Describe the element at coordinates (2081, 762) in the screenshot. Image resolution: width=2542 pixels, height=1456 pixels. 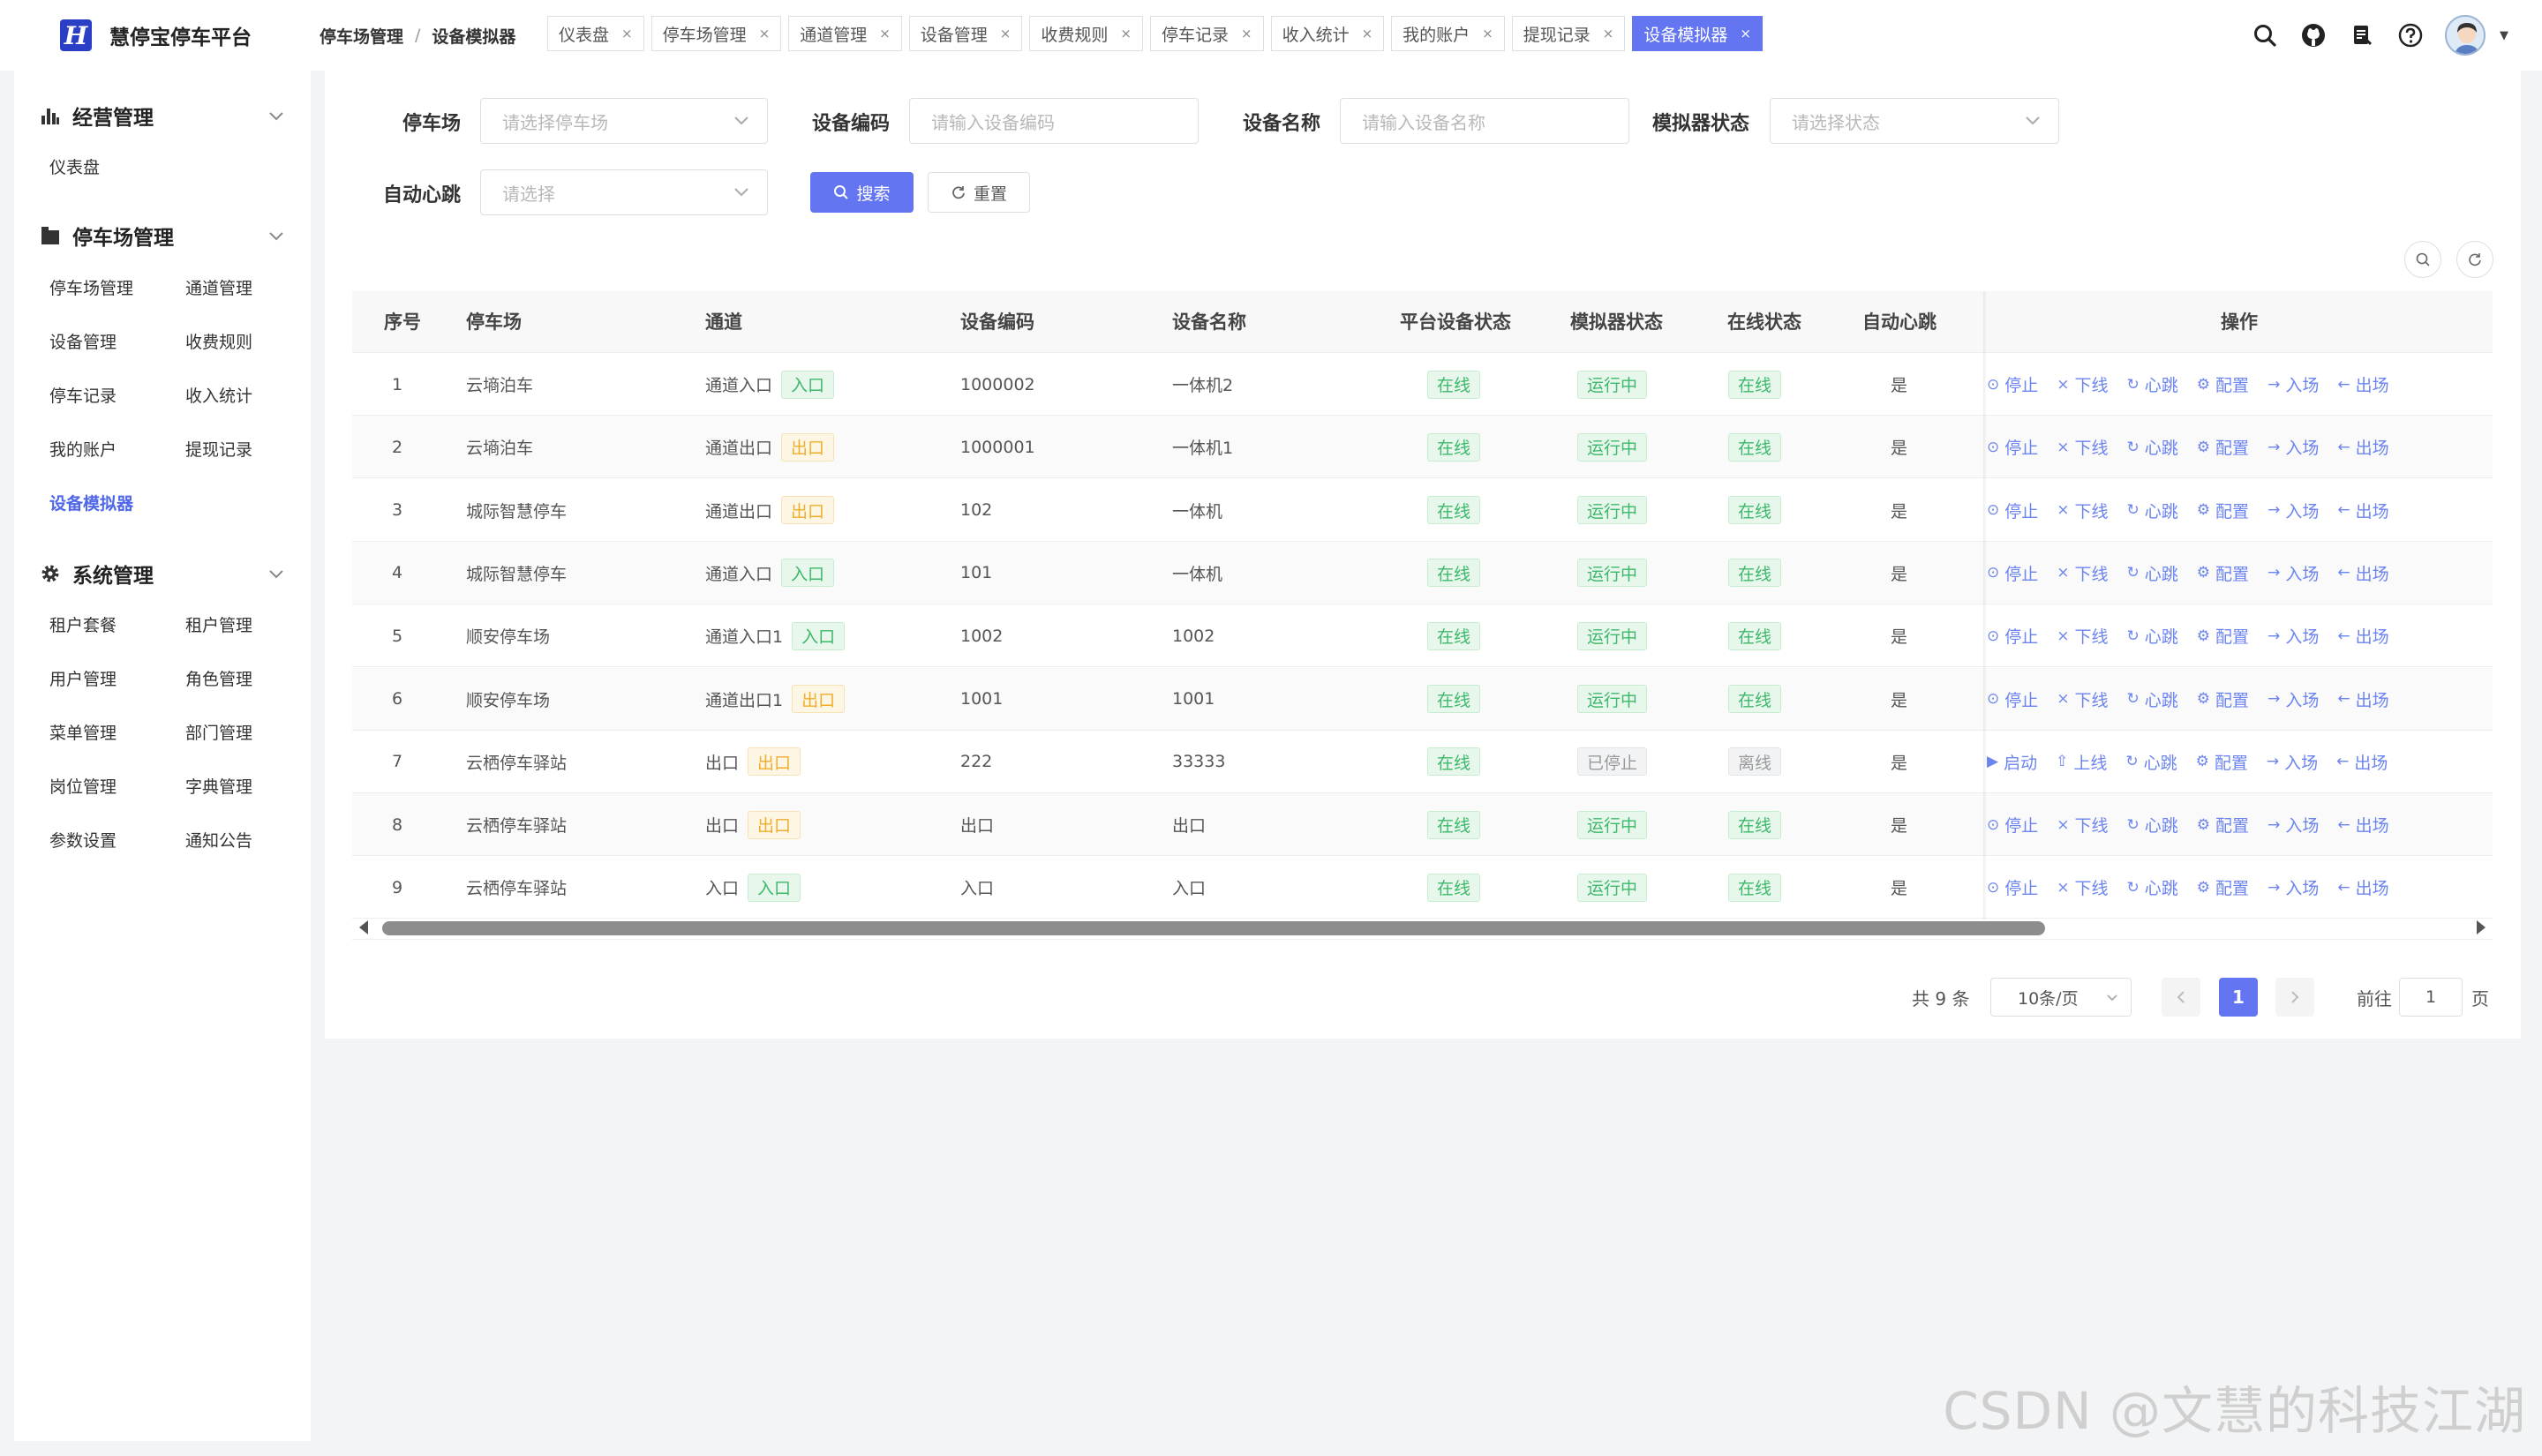
I see `action-link: ⇧ 上线` at that location.